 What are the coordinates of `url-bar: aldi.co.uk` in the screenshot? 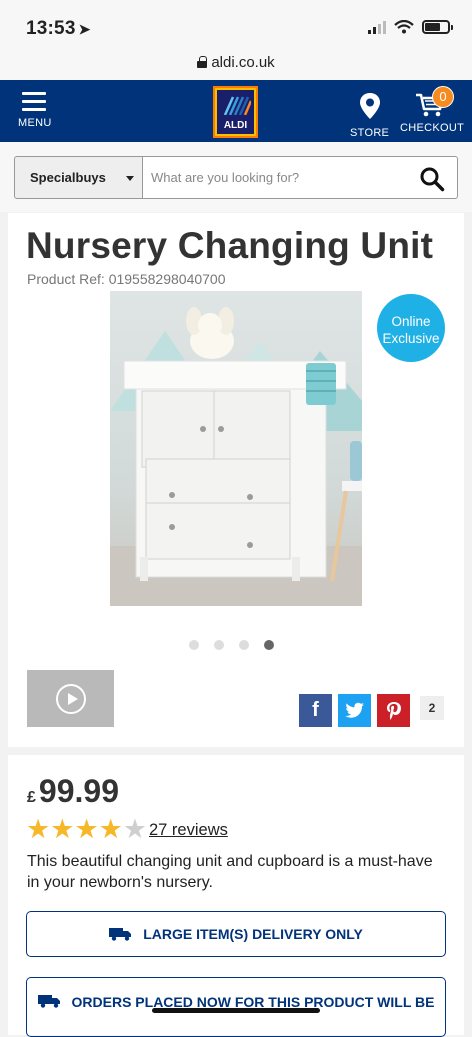 It's located at (236, 62).